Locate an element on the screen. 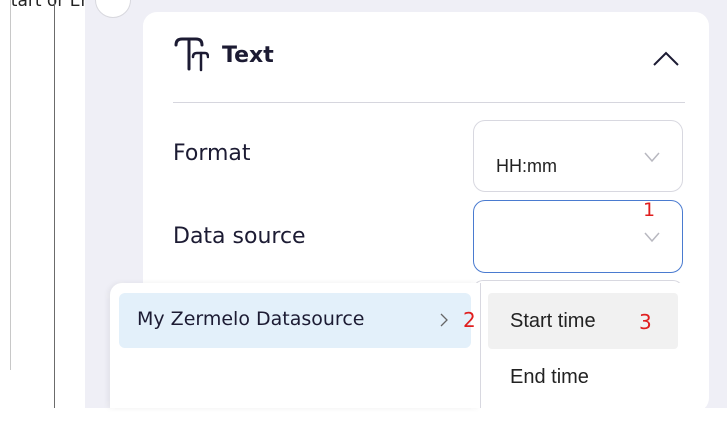 This screenshot has width=727, height=435. option-start-time: Start time 3 is located at coordinates (583, 321).